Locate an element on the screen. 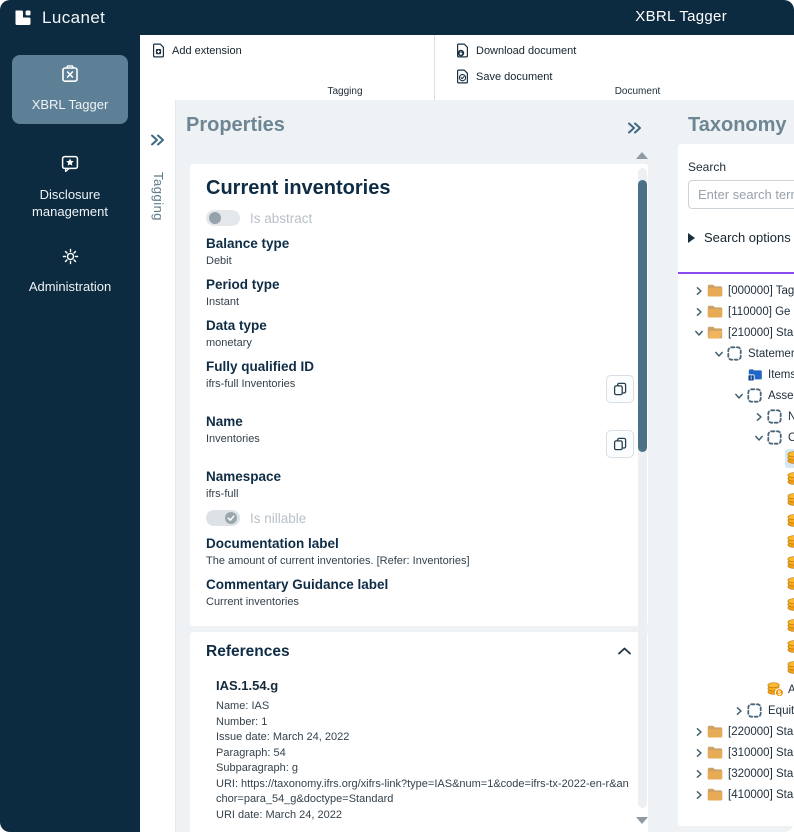  property-value: ifrs-full Inventories is located at coordinates (251, 384).